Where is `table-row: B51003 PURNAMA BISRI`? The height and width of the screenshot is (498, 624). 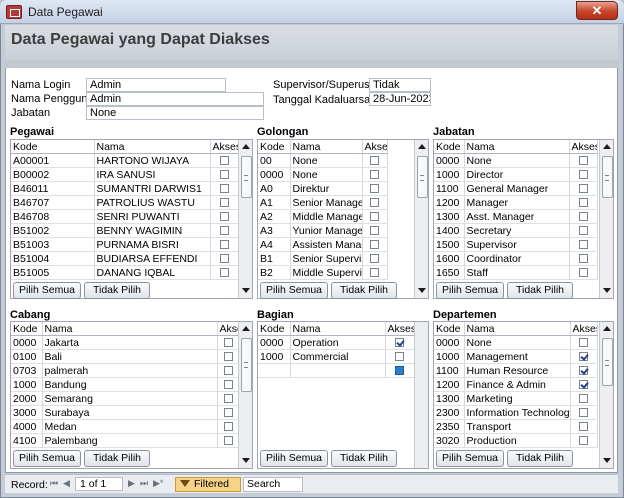 table-row: B51003 PURNAMA BISRI is located at coordinates (125, 244).